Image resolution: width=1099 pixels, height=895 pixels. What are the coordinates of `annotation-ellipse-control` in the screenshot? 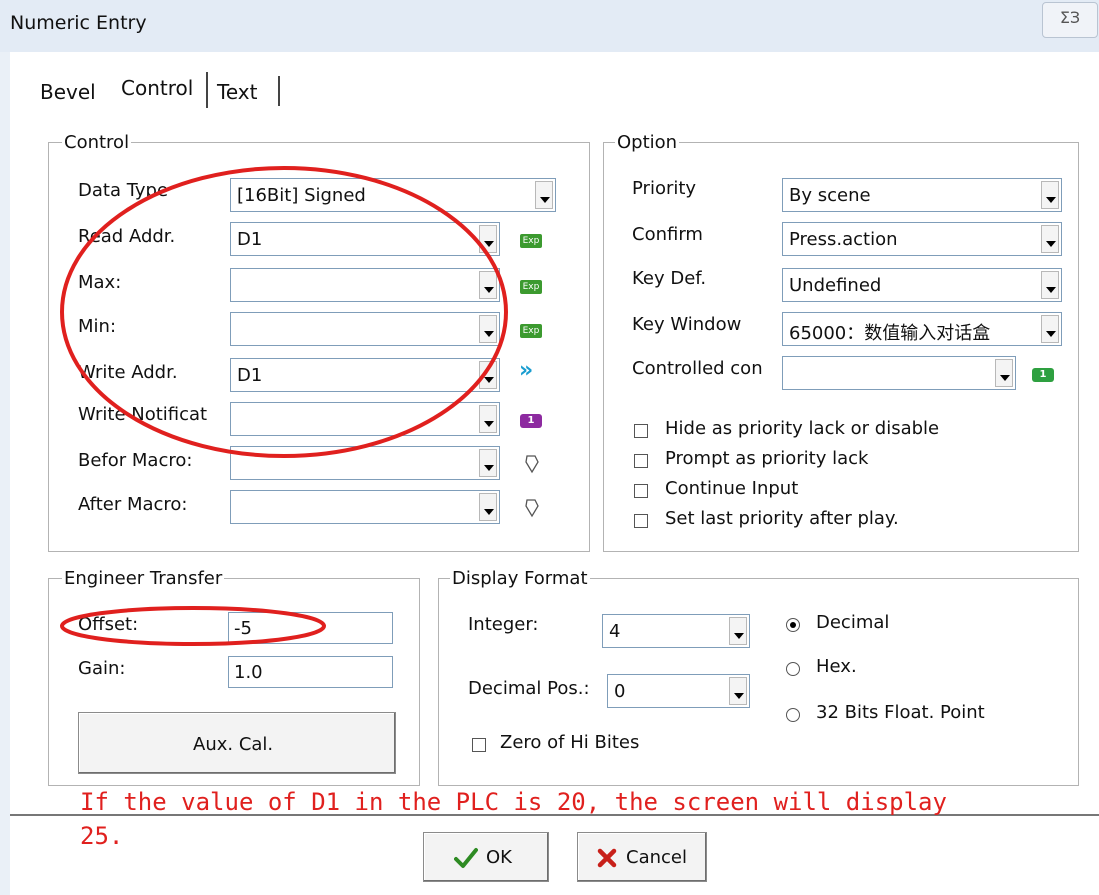 It's located at (284, 312).